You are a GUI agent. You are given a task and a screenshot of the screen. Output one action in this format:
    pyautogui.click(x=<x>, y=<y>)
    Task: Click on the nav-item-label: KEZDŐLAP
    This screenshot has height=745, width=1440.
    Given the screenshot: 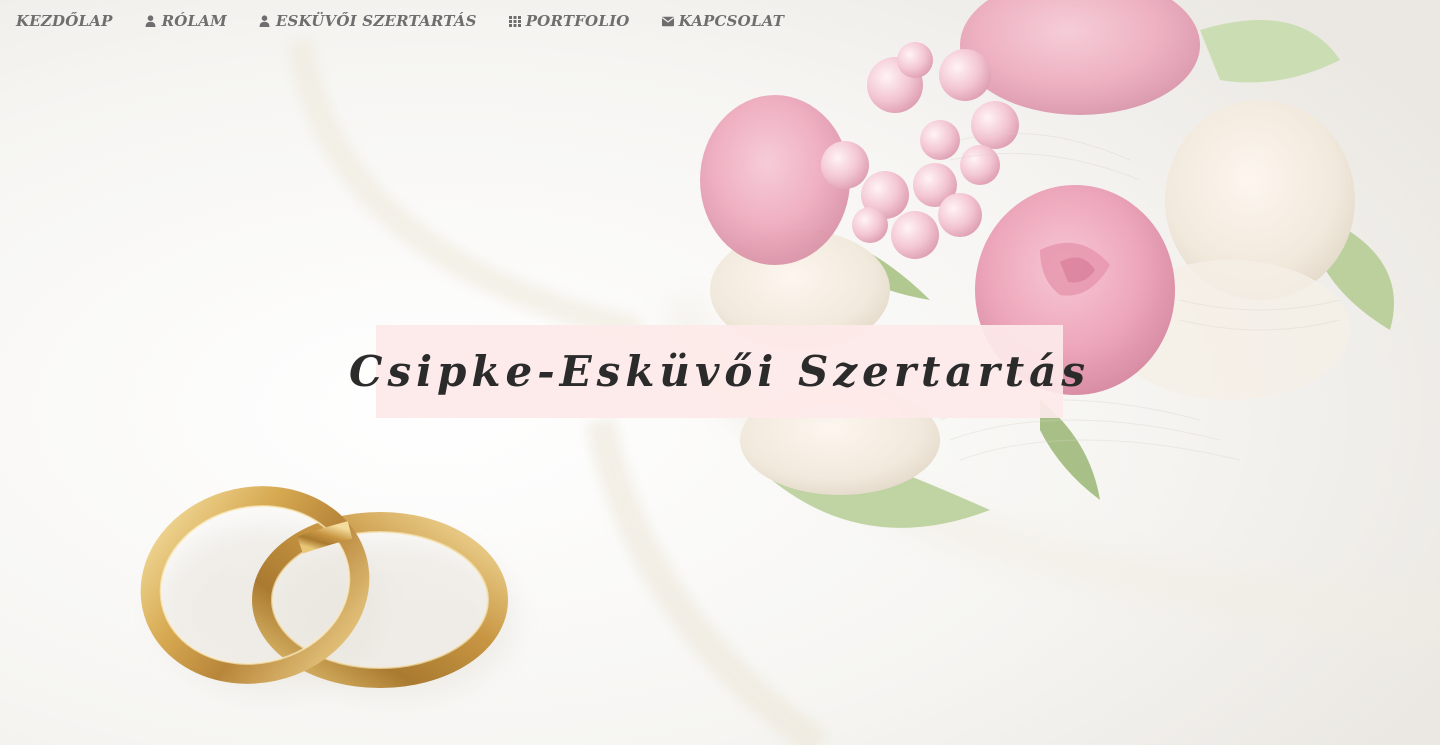 What is the action you would take?
    pyautogui.click(x=64, y=21)
    